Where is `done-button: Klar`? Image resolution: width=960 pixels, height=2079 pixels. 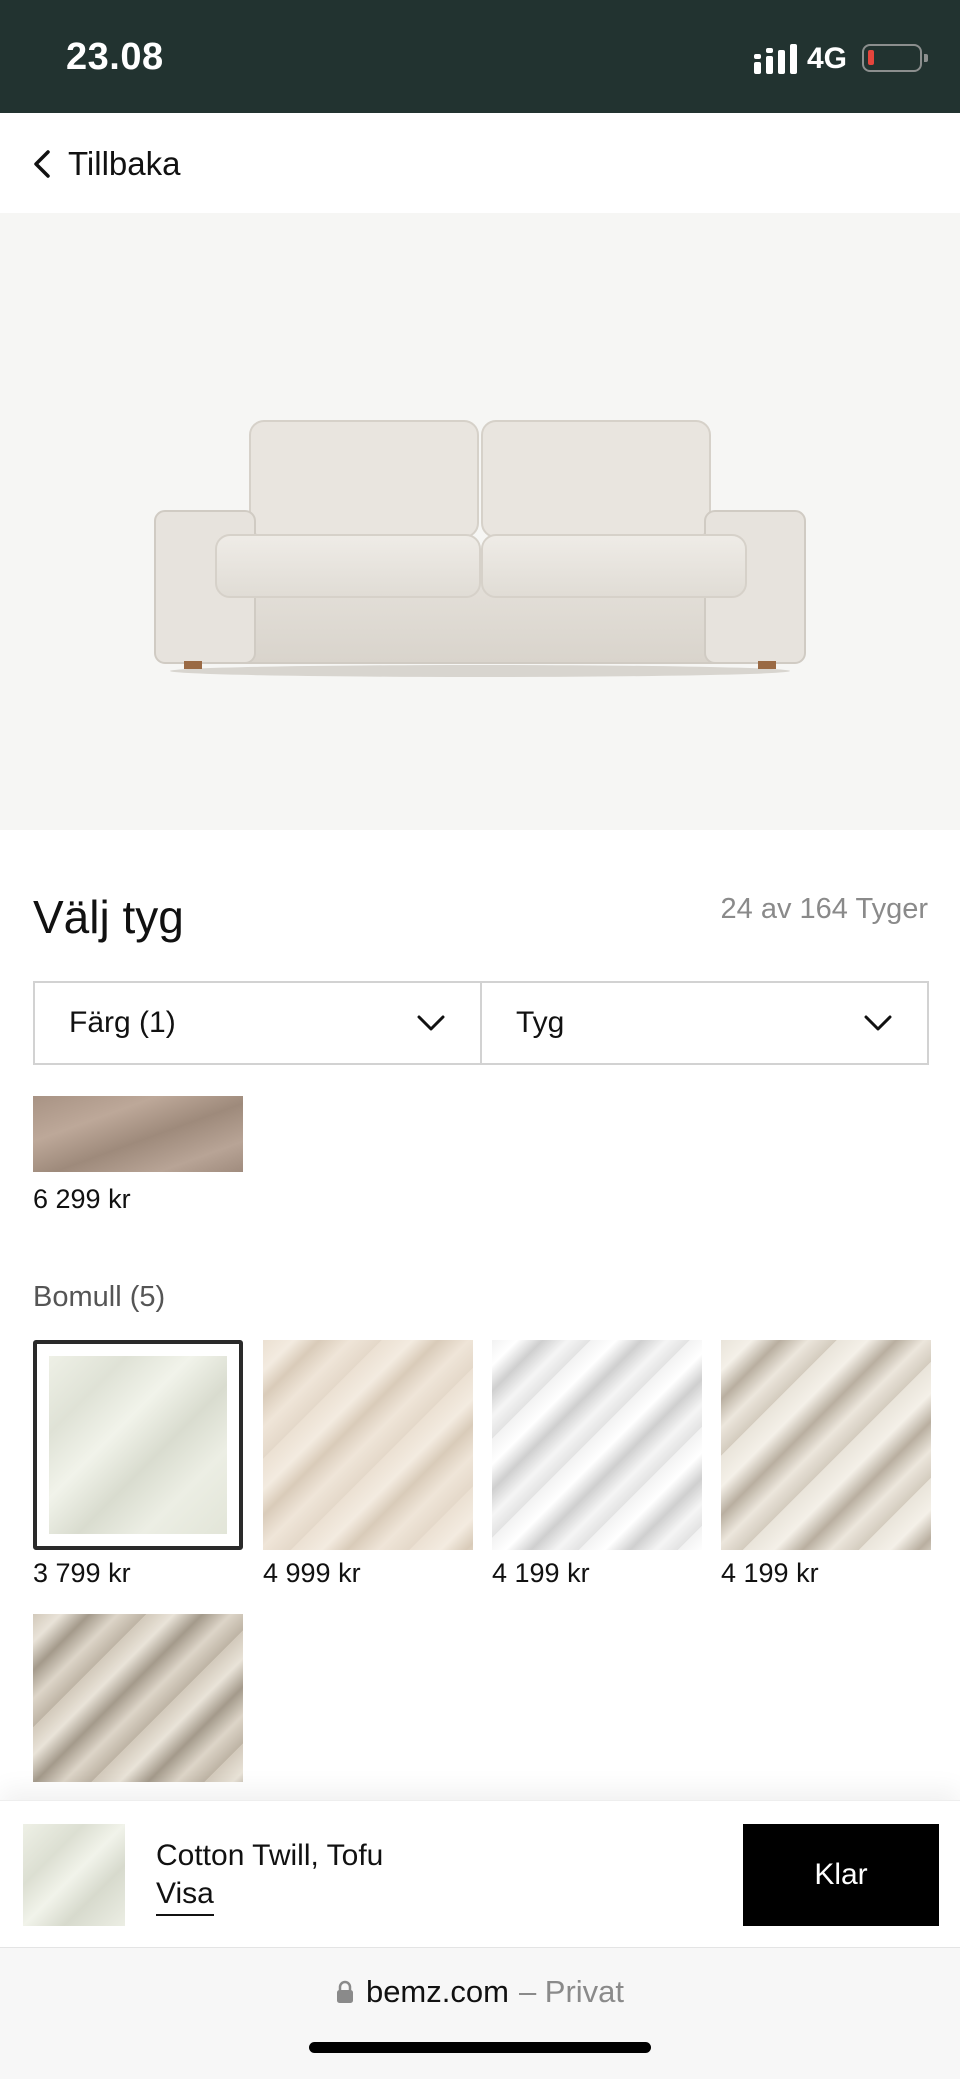 done-button: Klar is located at coordinates (841, 1875).